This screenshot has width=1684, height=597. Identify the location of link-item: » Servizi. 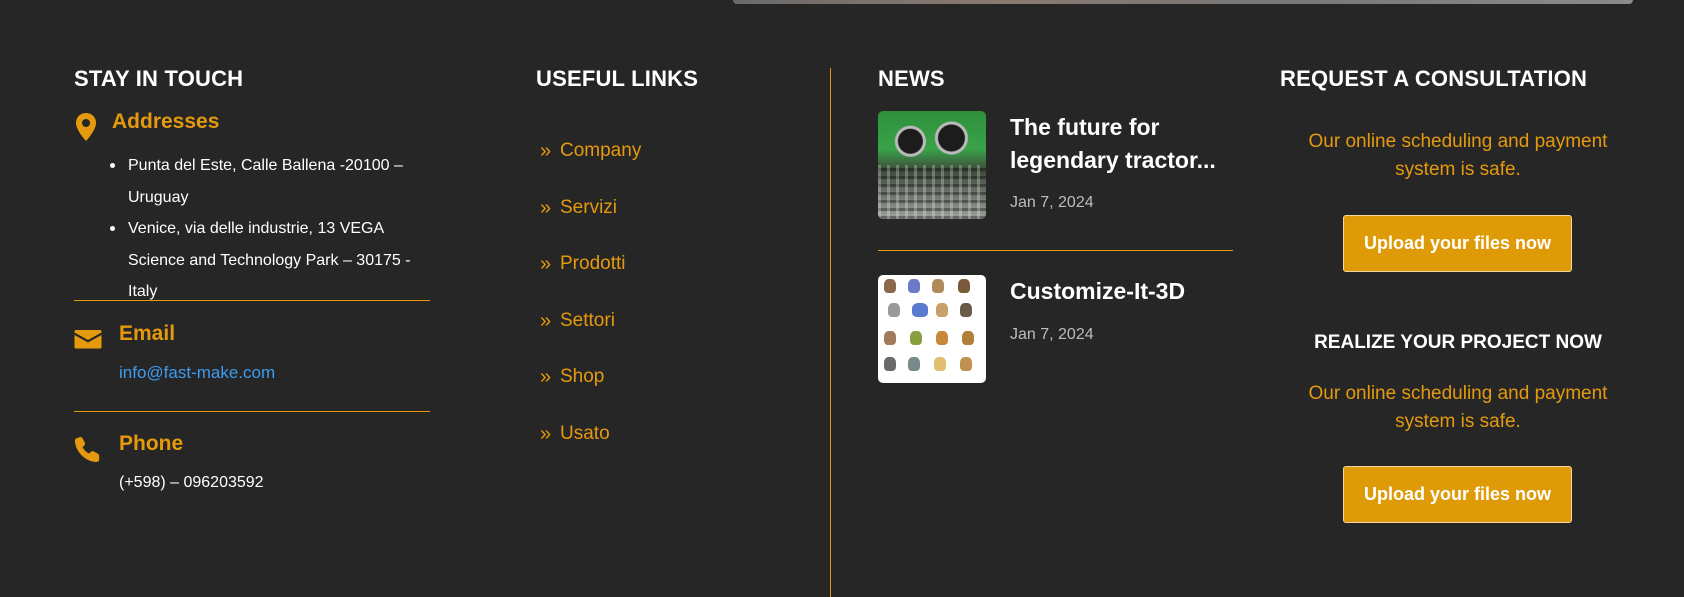
(588, 225).